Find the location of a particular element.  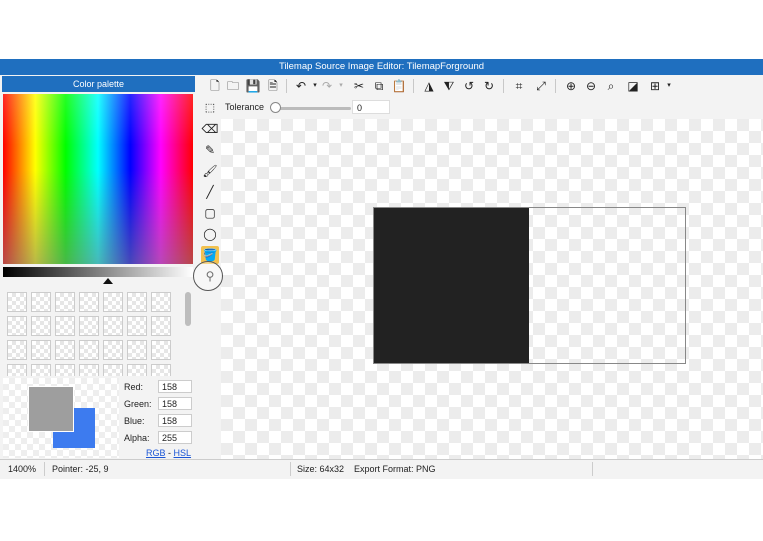

tool-palette: ⬚ ⌫ ✎ 🖌 ╱ ▢ ◯ 🪣 ⚲ is located at coordinates (210, 227).